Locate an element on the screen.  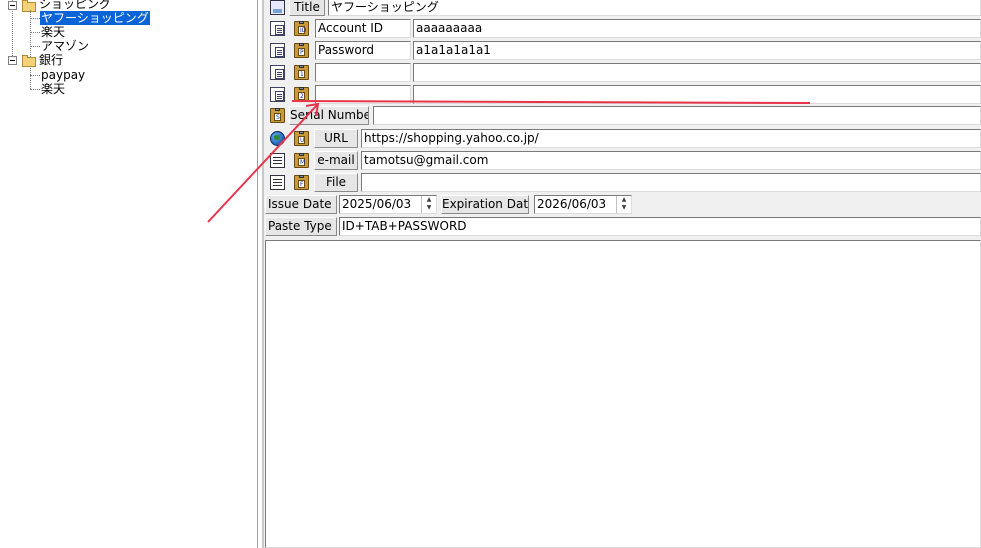
url-field: https://shopping.yahoo.co.jp/ is located at coordinates (671, 138).